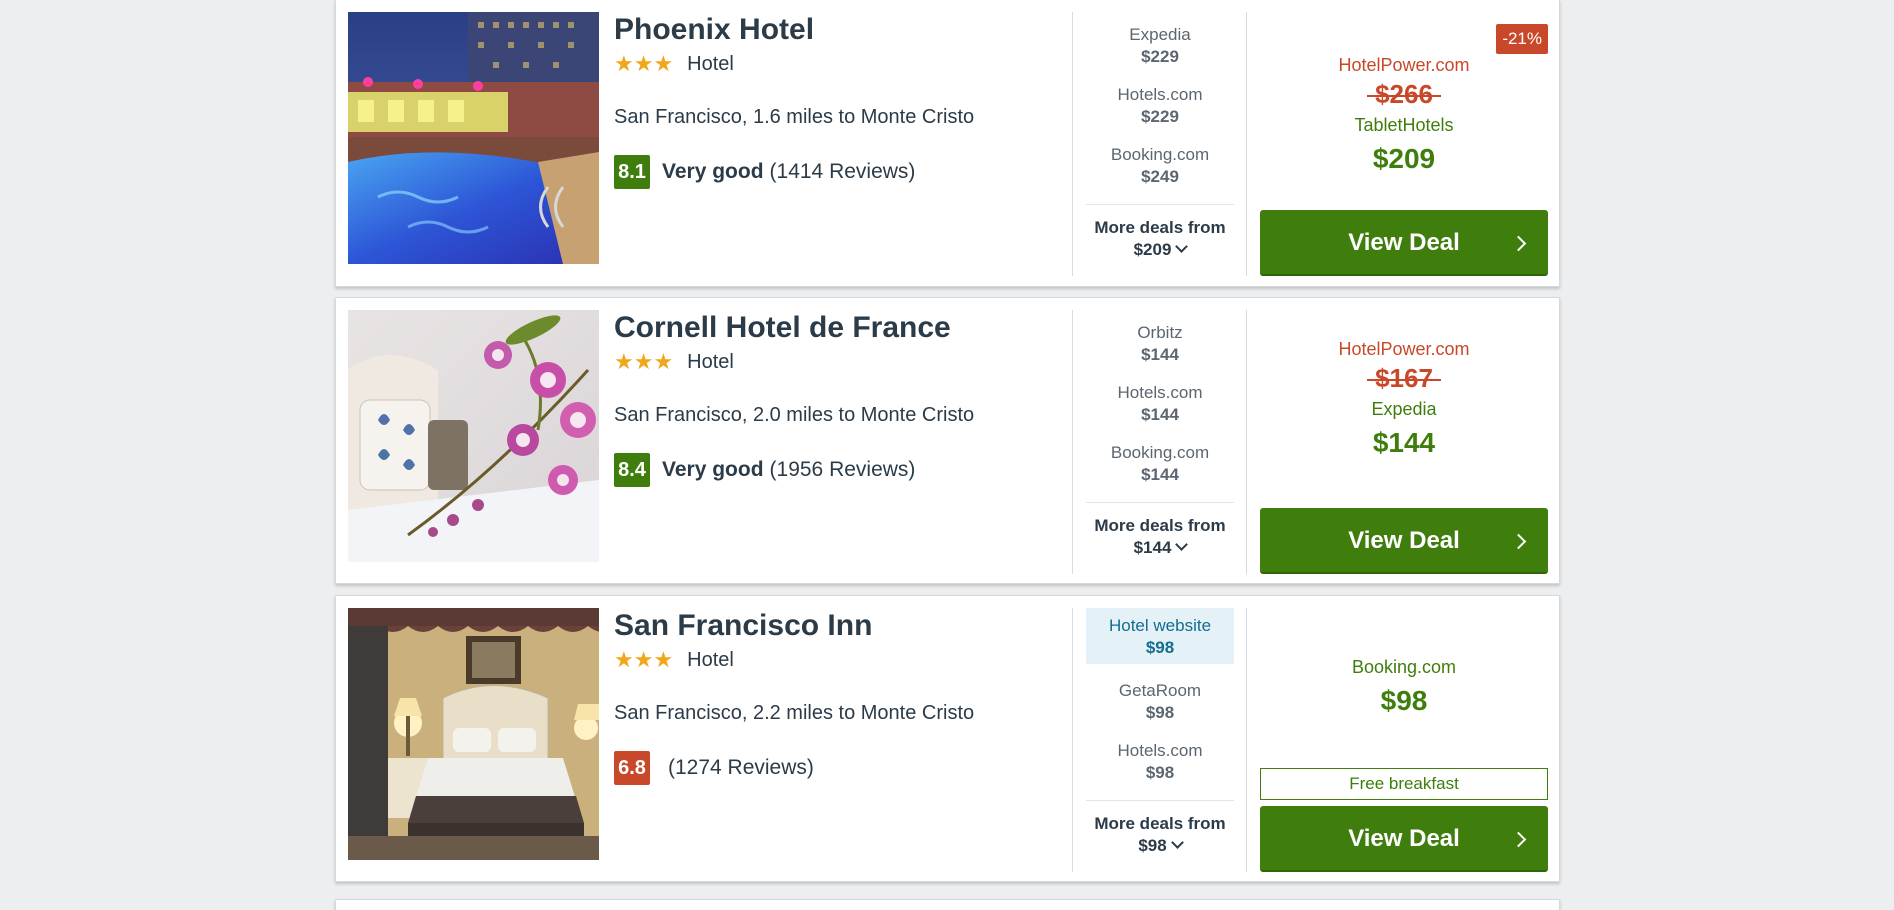 The image size is (1894, 910). I want to click on review-score-badge: 8.1, so click(632, 172).